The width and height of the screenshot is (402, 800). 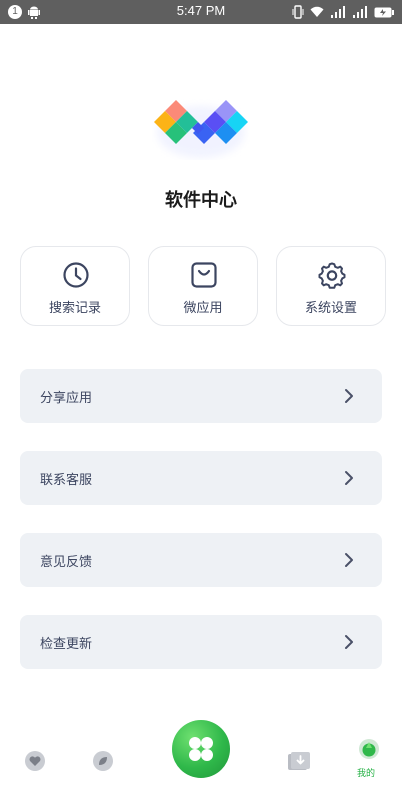 What do you see at coordinates (66, 480) in the screenshot?
I see `contact-support-label: 联系客服` at bounding box center [66, 480].